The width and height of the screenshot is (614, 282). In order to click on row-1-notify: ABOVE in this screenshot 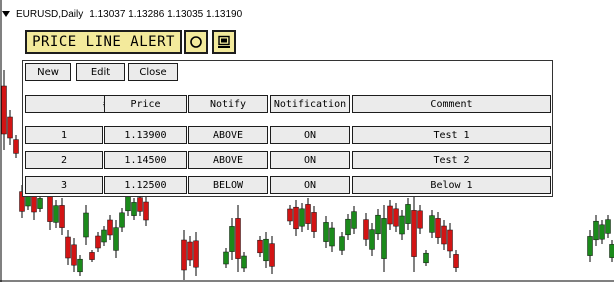, I will do `click(228, 135)`.